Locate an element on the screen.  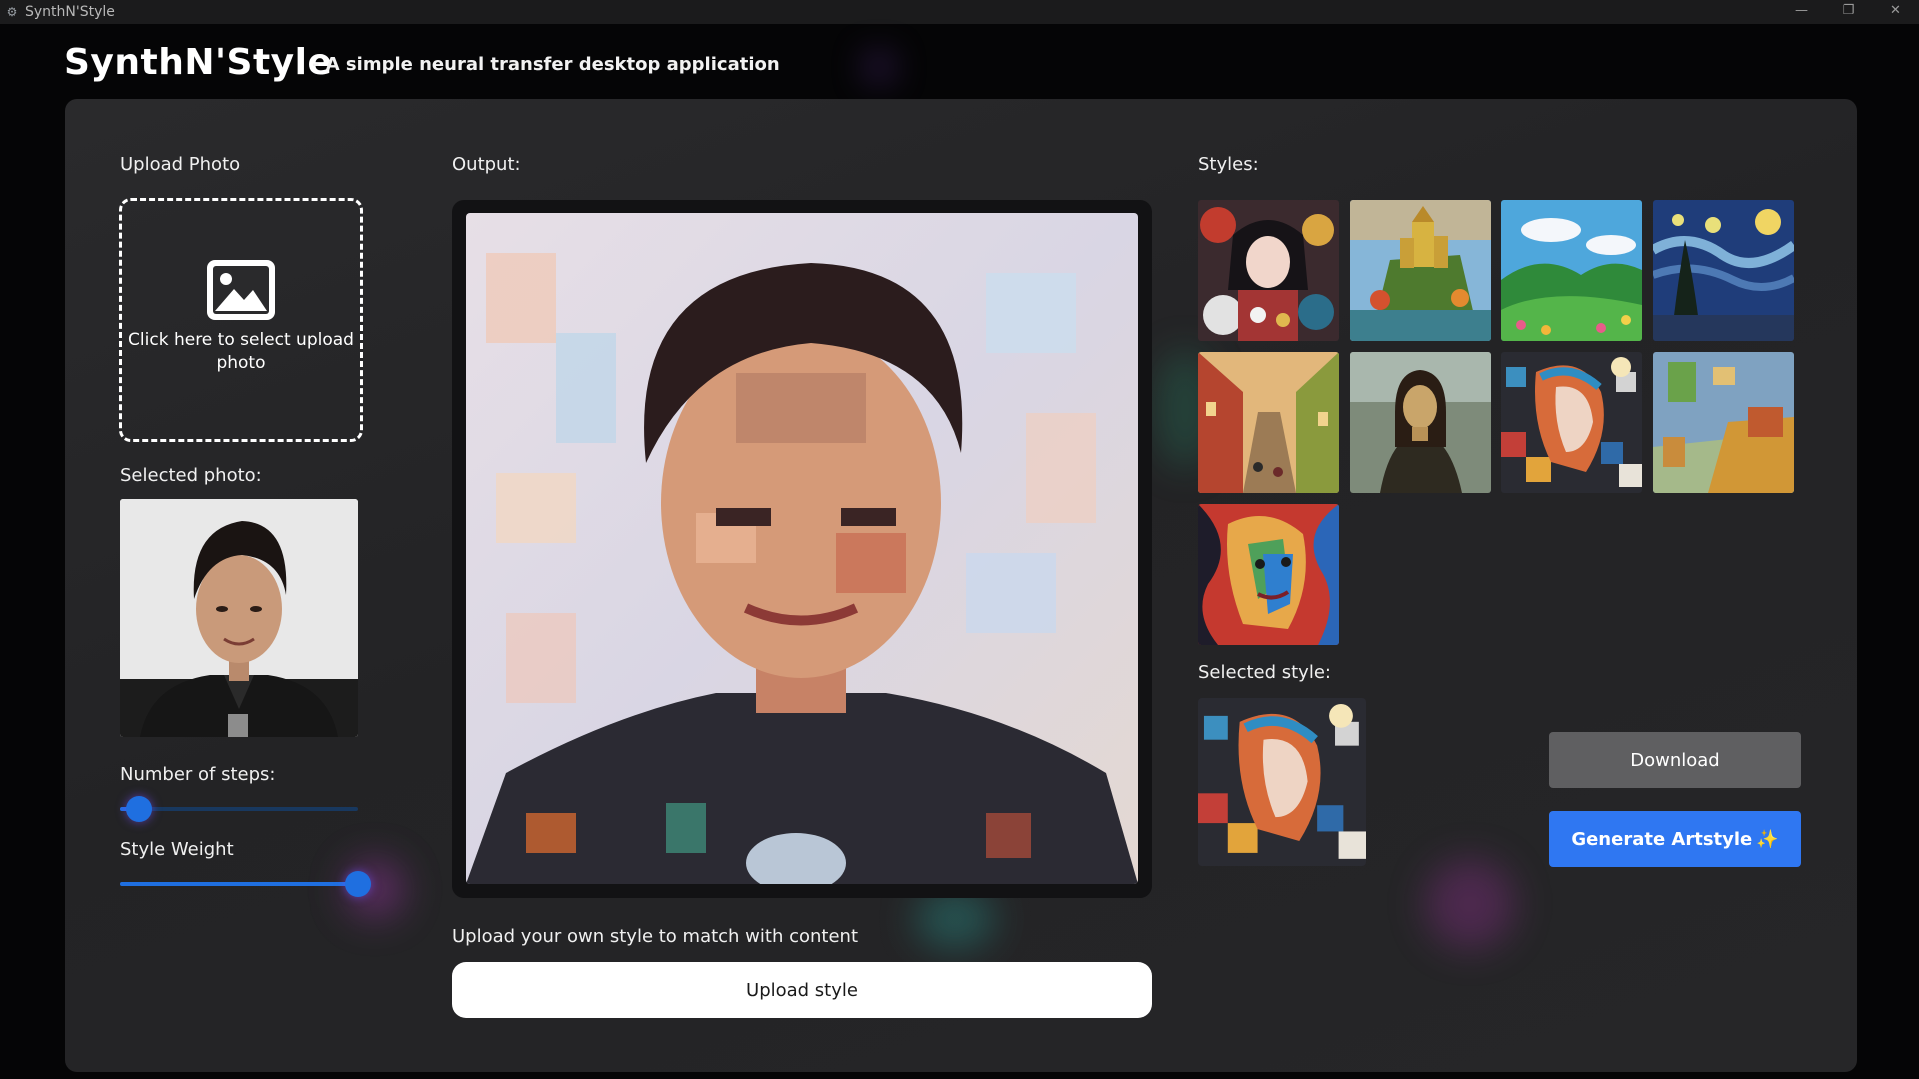
restore-icon: ❐ is located at coordinates (1848, 12).